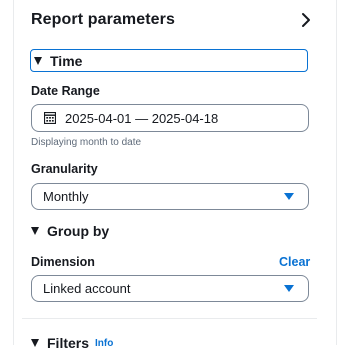  Describe the element at coordinates (13, 172) in the screenshot. I see `panel-left-border` at that location.